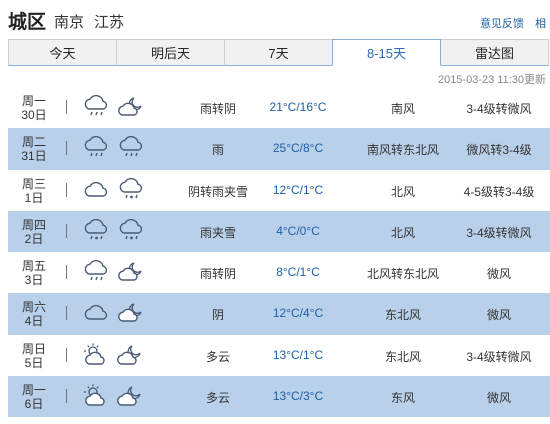 The width and height of the screenshot is (550, 424). Describe the element at coordinates (298, 107) in the screenshot. I see `temperature-range: 21°C/16°C` at that location.